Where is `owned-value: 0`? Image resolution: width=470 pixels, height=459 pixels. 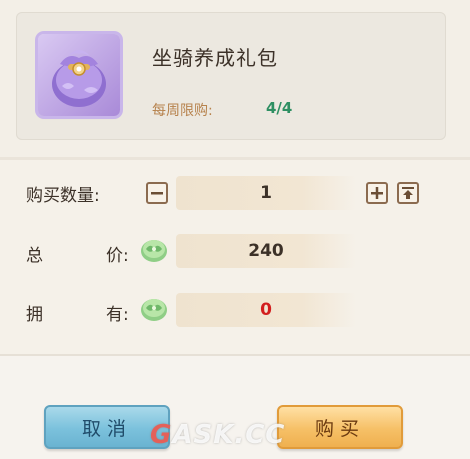 owned-value: 0 is located at coordinates (266, 310).